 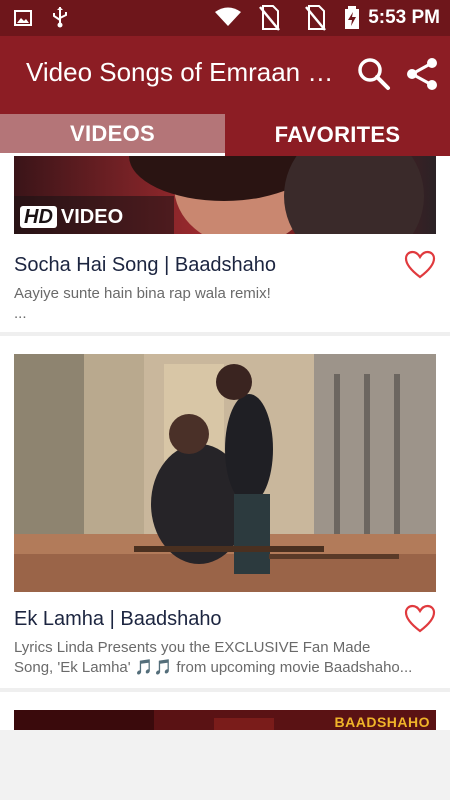 What do you see at coordinates (404, 17) in the screenshot?
I see `status-time: 5:53 PM` at bounding box center [404, 17].